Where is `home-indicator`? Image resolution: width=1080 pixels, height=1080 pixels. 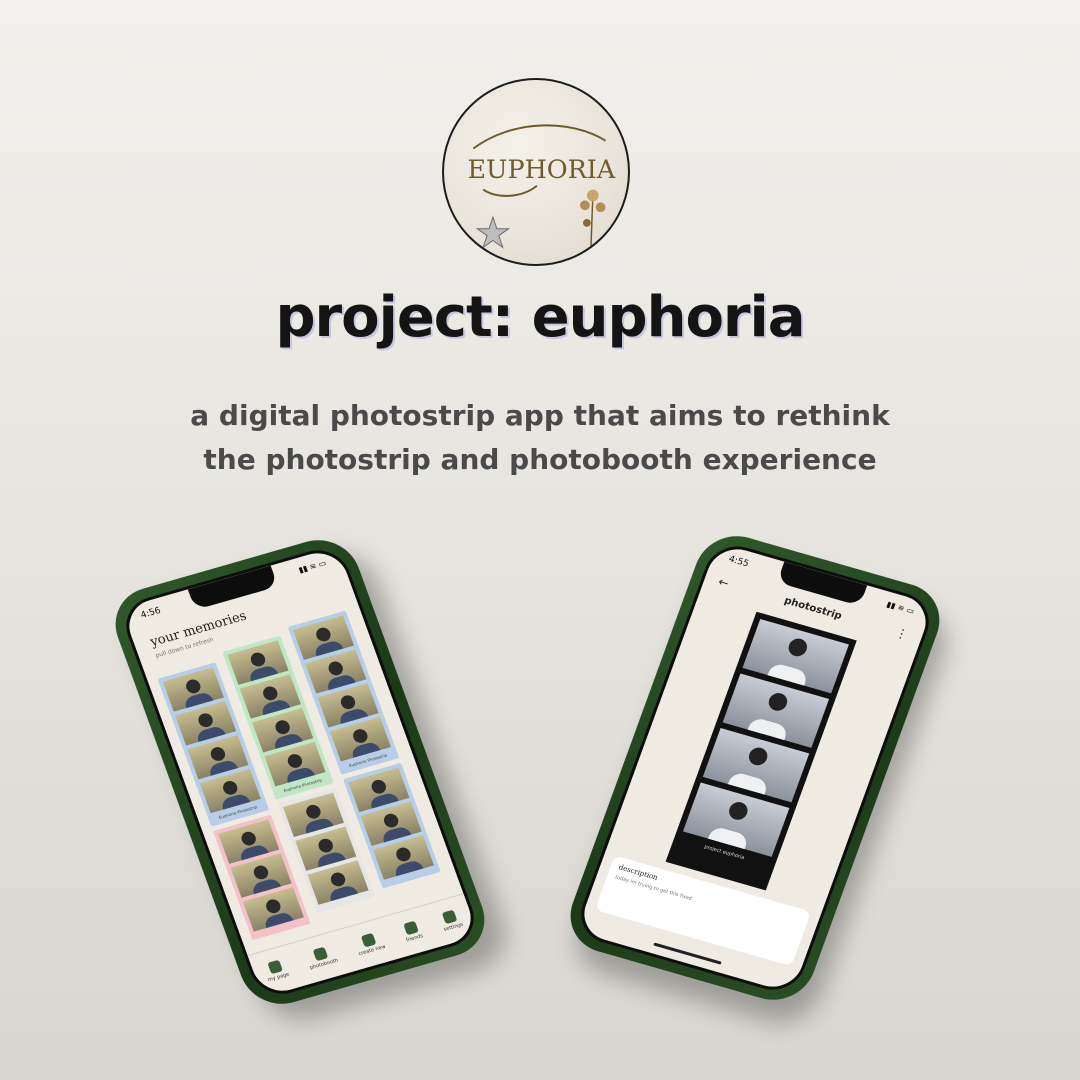
home-indicator is located at coordinates (687, 953).